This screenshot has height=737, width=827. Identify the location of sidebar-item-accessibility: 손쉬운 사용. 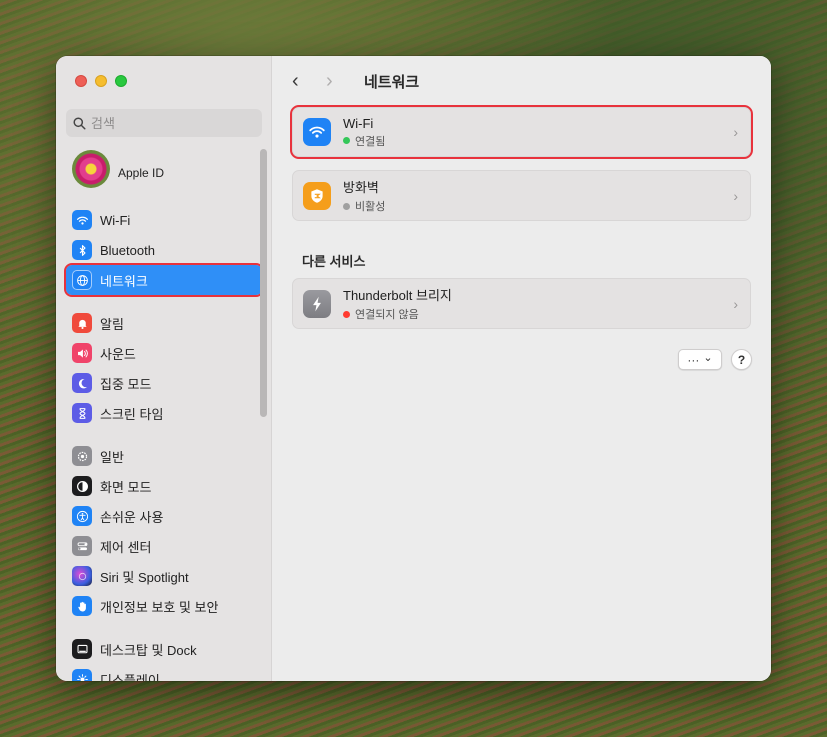
(164, 516).